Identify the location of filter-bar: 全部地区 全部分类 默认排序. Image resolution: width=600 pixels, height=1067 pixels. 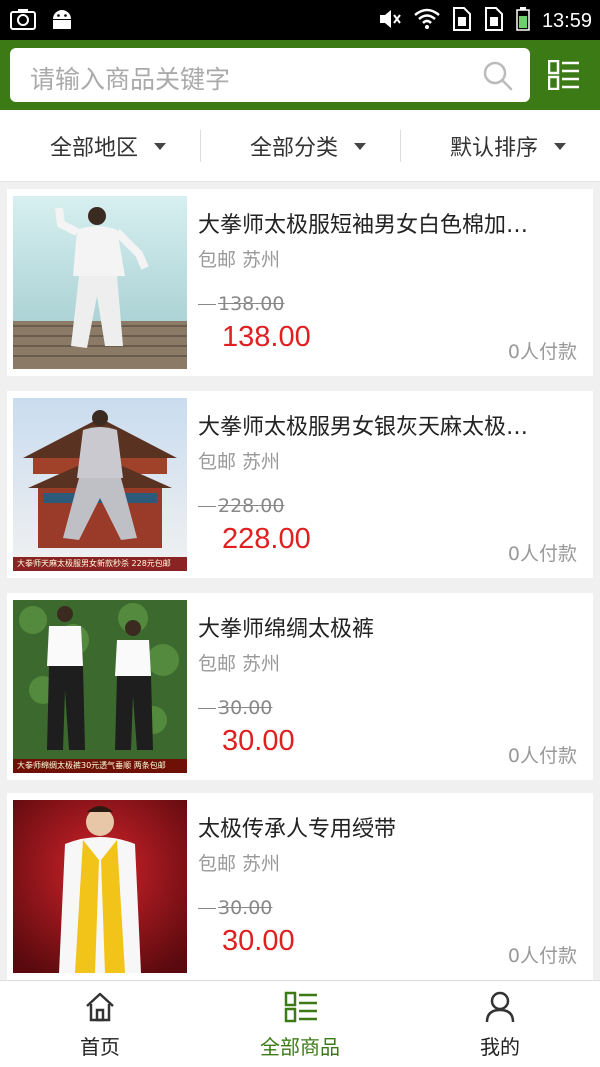
(300, 146).